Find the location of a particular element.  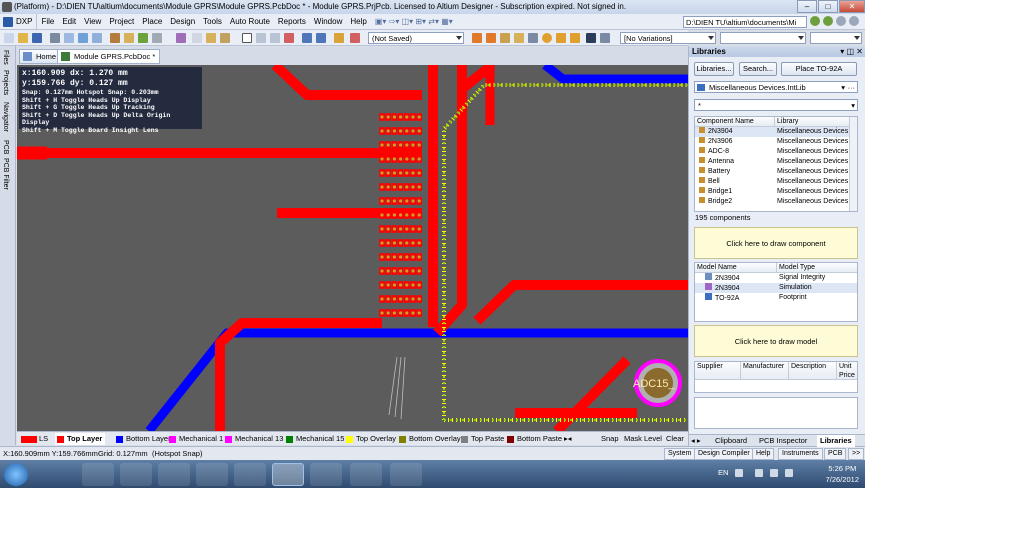

undo-icon is located at coordinates (307, 38).